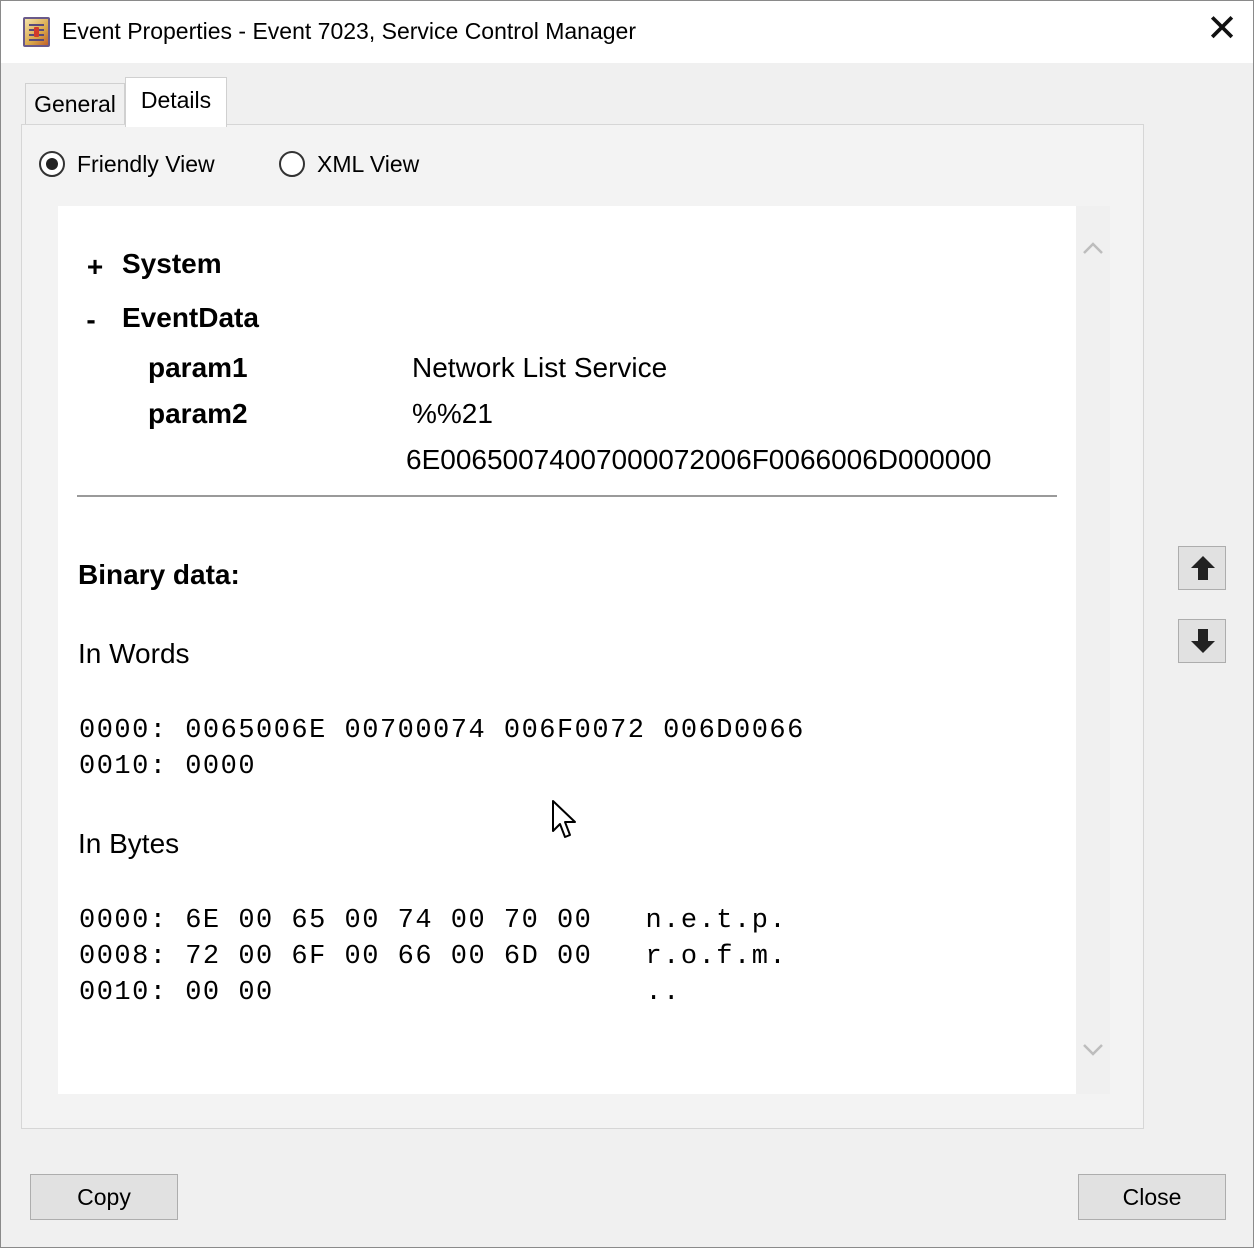 Image resolution: width=1254 pixels, height=1248 pixels. Describe the element at coordinates (699, 459) in the screenshot. I see `extra-binary-value: 6E00650074007000072006F0066006D000000` at that location.